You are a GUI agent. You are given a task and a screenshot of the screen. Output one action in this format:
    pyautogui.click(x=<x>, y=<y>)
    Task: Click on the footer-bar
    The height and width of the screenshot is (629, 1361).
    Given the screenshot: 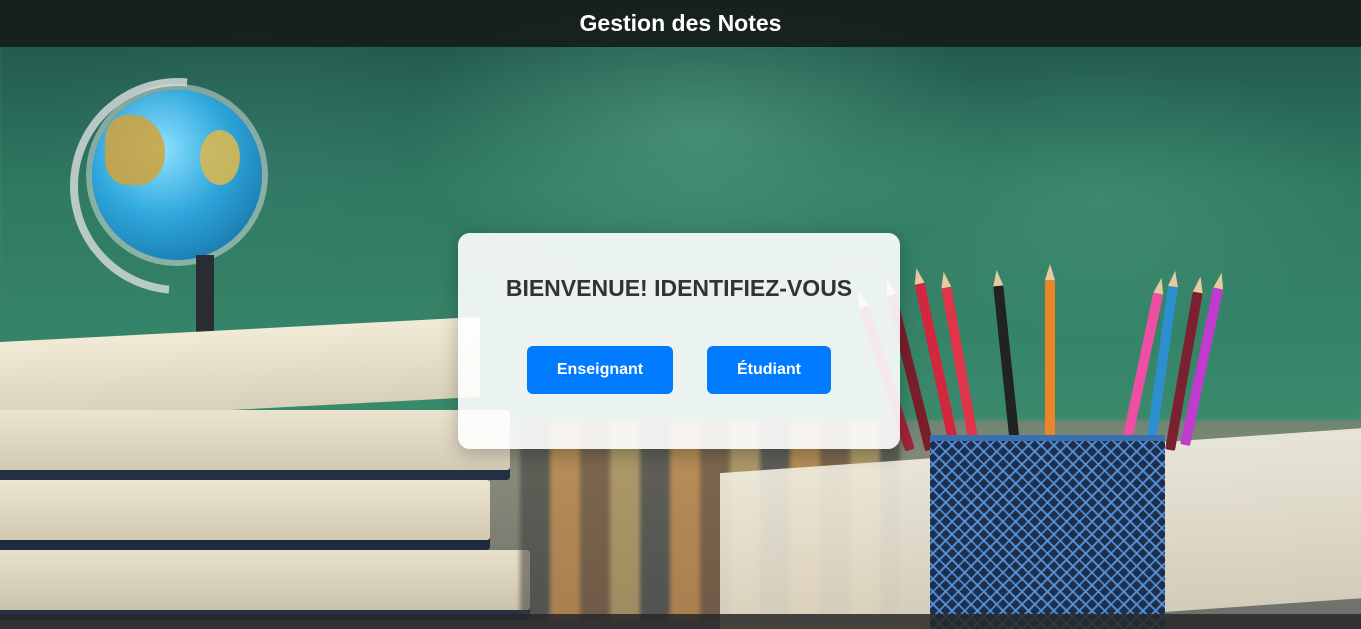 What is the action you would take?
    pyautogui.click(x=680, y=621)
    